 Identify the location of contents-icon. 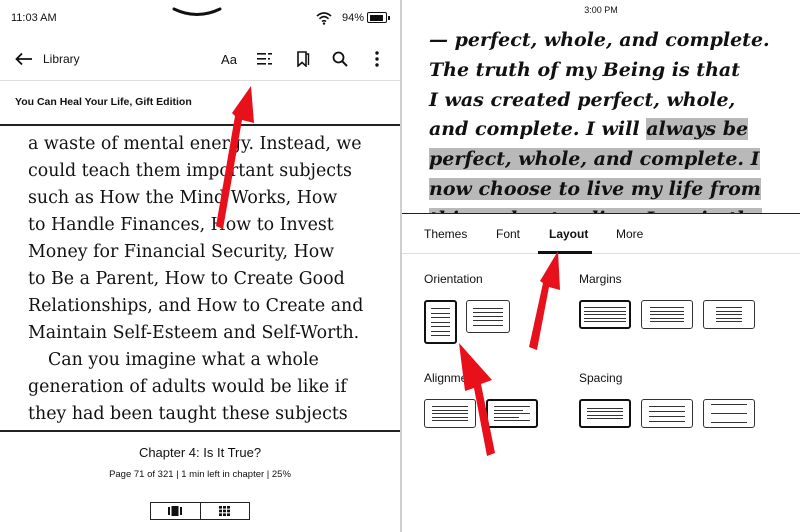
(265, 59).